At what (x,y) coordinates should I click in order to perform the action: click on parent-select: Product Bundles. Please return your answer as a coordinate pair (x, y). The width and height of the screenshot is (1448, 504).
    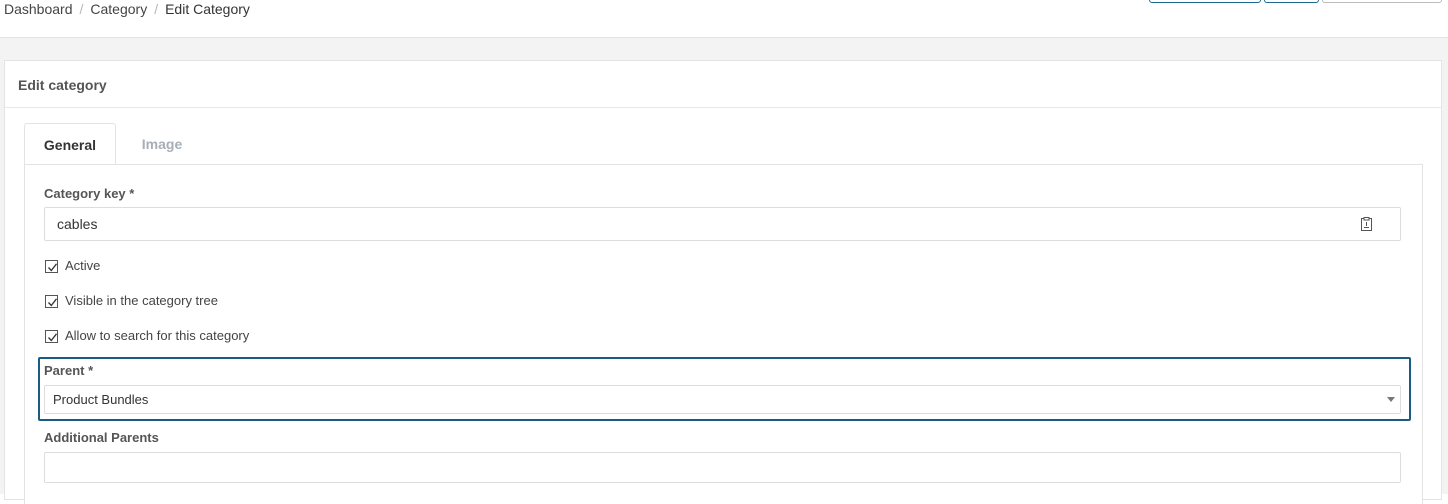
    Looking at the image, I should click on (722, 399).